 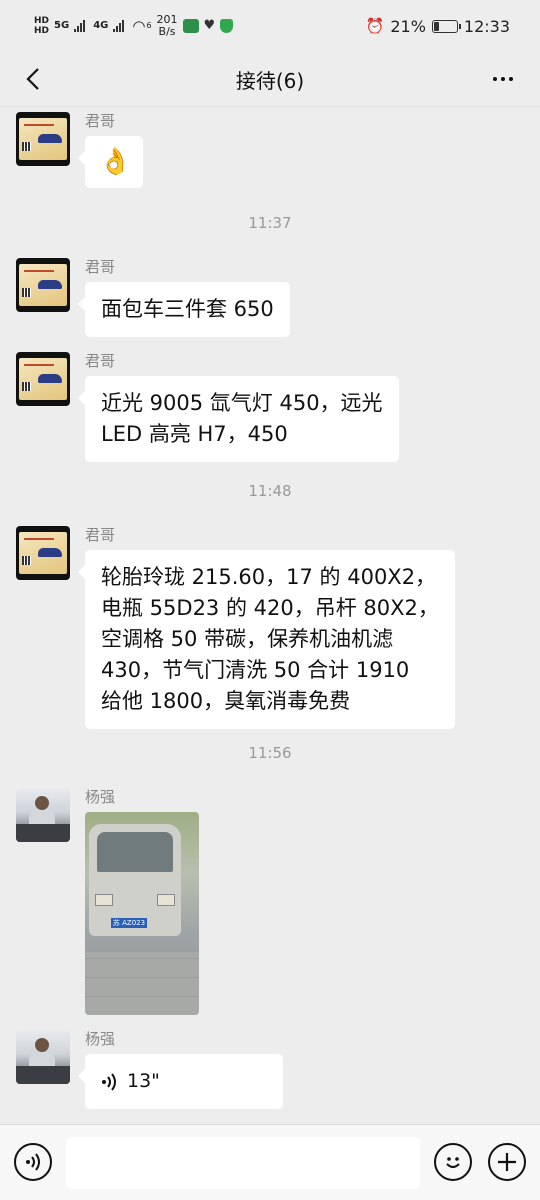 I want to click on message-item: 君哥 面包车三件套 650, so click(x=153, y=297).